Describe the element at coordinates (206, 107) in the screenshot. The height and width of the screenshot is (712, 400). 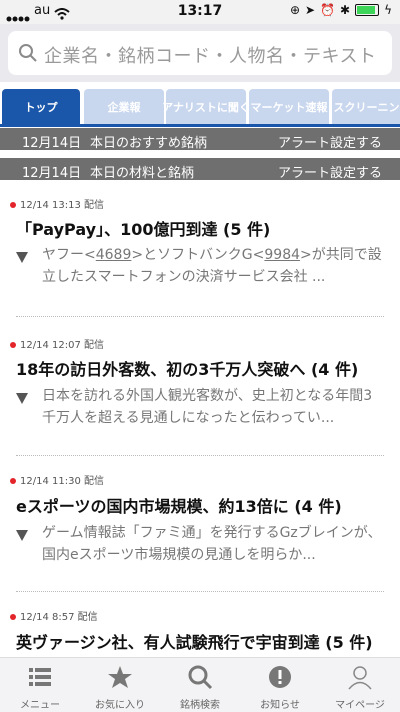
I see `tab-analyst: アナリストに聞く` at that location.